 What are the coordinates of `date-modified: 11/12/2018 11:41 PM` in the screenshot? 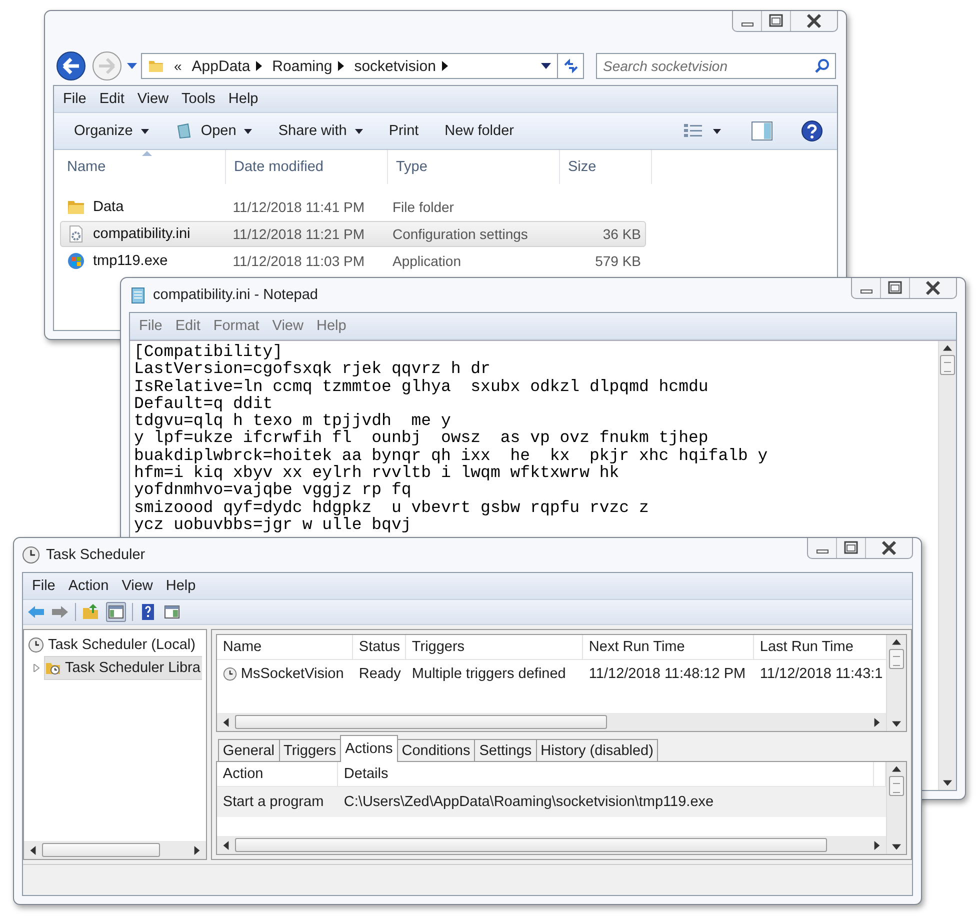 It's located at (299, 207).